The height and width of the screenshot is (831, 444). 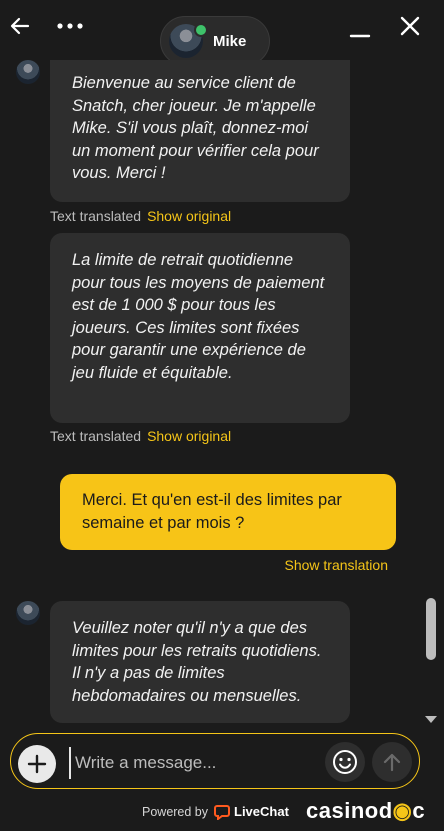 What do you see at coordinates (230, 41) in the screenshot?
I see `agent-name: Mike` at bounding box center [230, 41].